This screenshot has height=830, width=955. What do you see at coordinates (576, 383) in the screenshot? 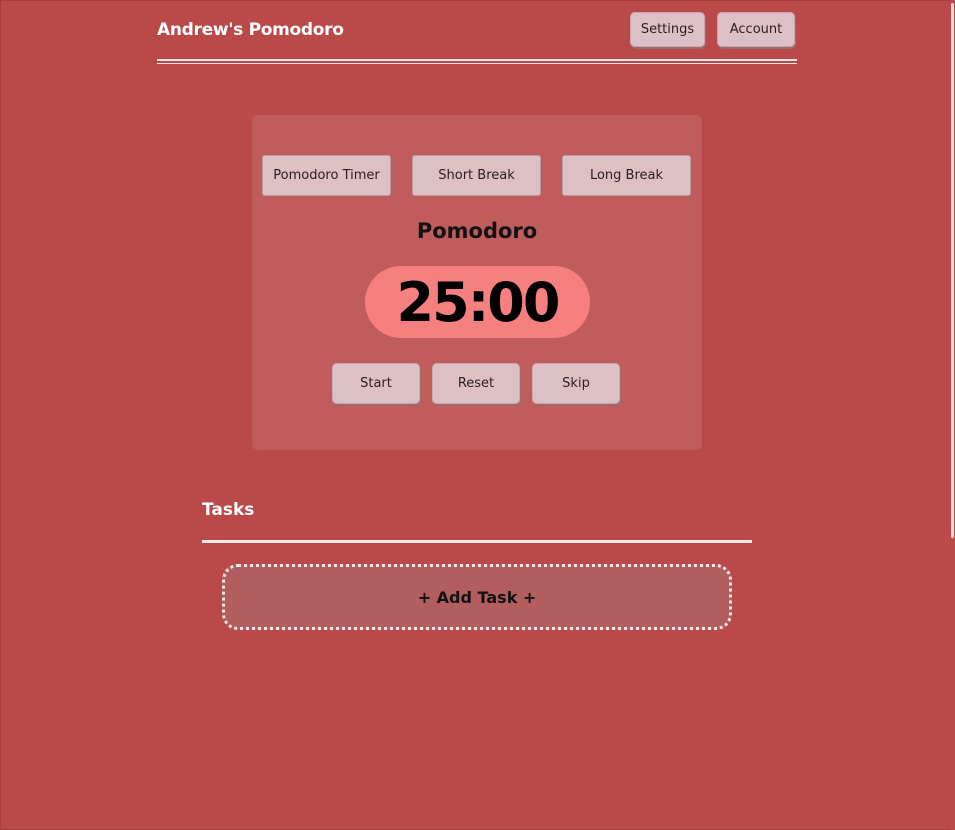
I see `skip-button: Skip` at bounding box center [576, 383].